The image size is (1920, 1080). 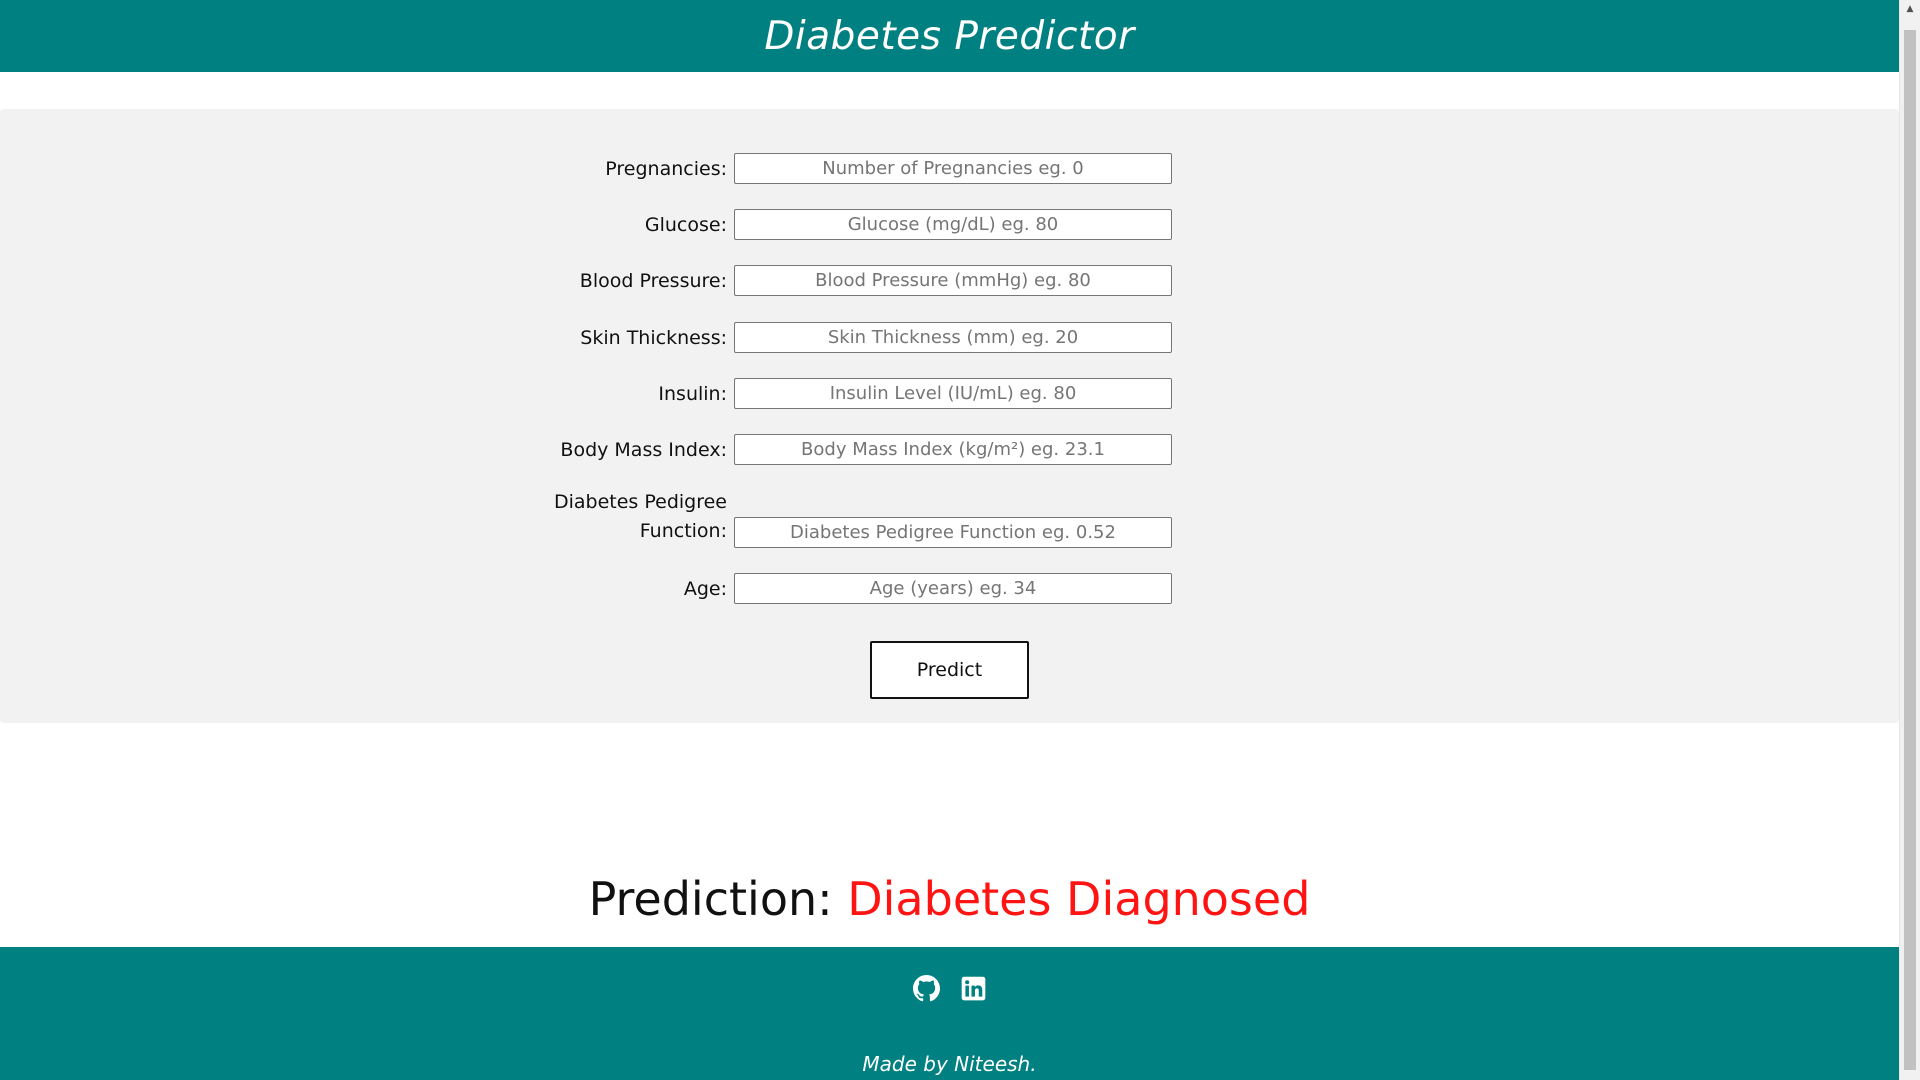 What do you see at coordinates (666, 169) in the screenshot?
I see `pregnancies-label: Pregnancies:` at bounding box center [666, 169].